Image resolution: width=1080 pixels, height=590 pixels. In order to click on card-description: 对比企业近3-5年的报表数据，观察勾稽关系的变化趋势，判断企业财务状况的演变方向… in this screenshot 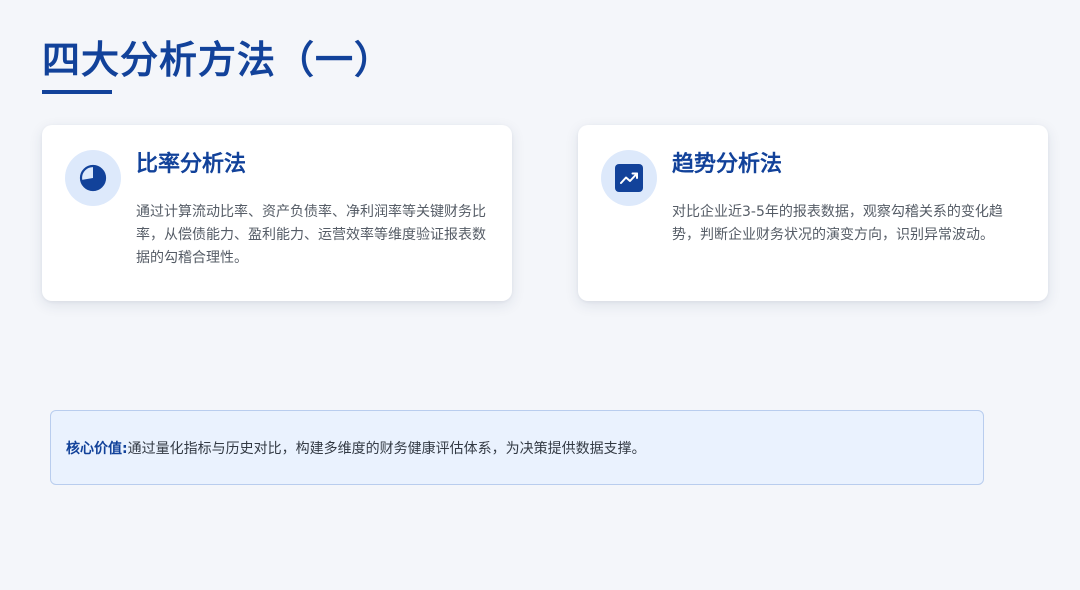, I will do `click(837, 223)`.